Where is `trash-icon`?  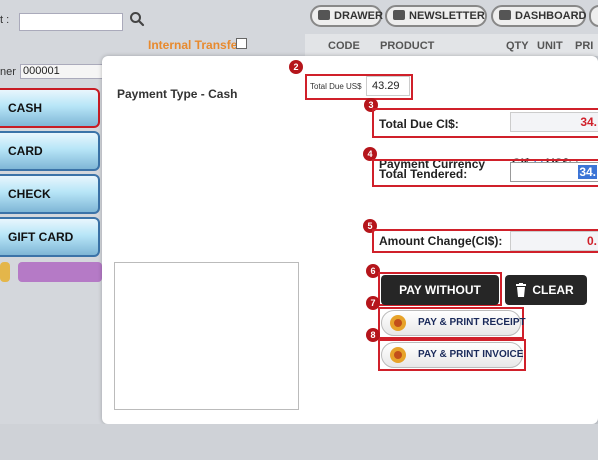 trash-icon is located at coordinates (521, 290).